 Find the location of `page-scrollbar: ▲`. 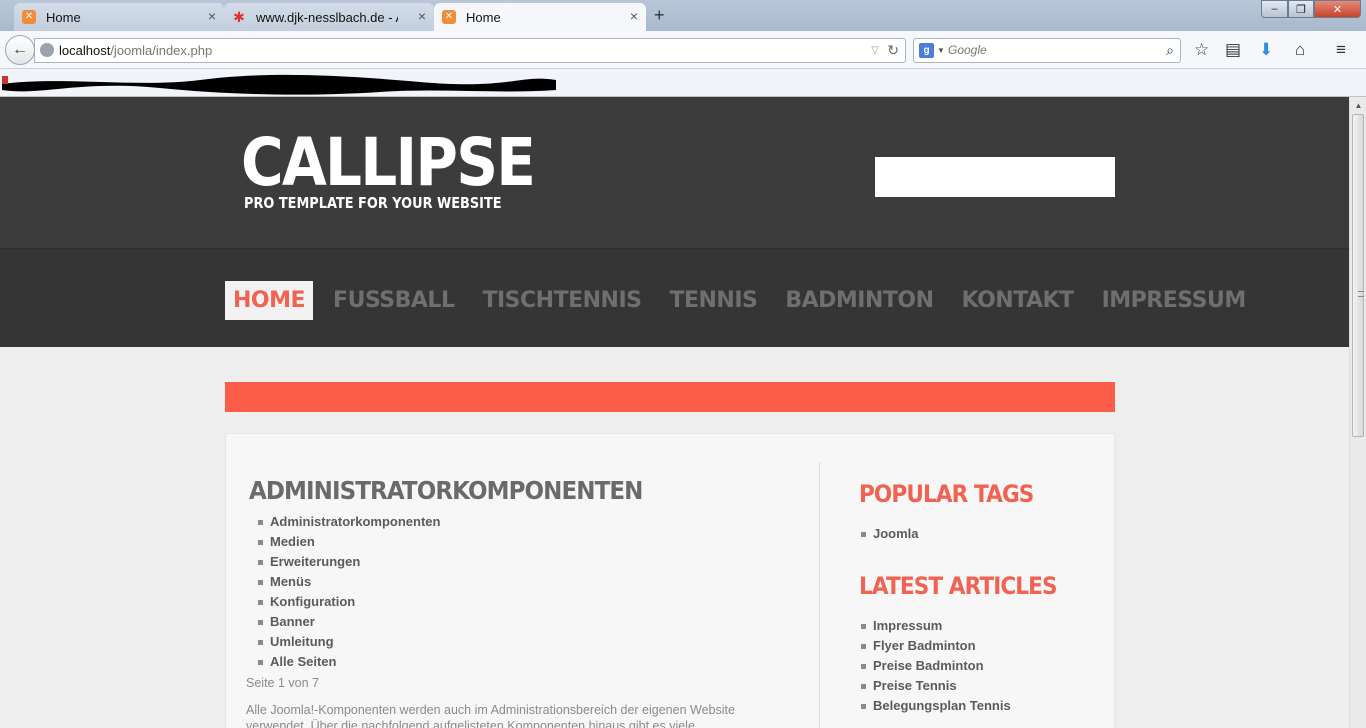

page-scrollbar: ▲ is located at coordinates (1357, 412).